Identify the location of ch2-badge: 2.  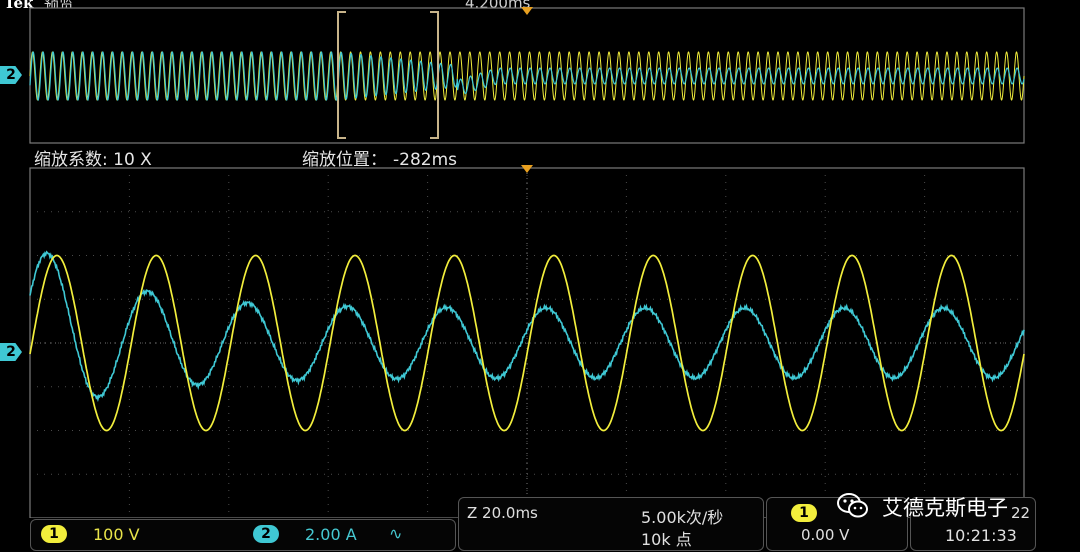
(266, 534).